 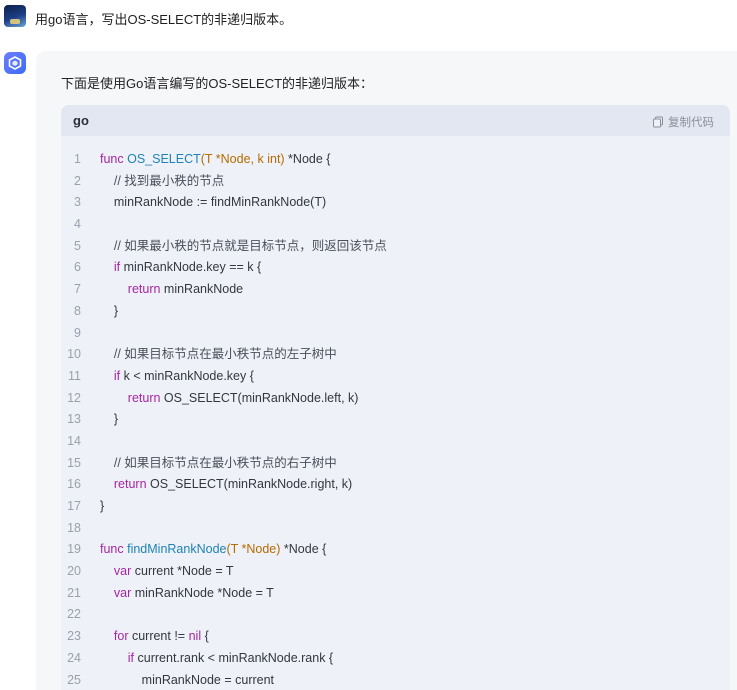 What do you see at coordinates (74, 592) in the screenshot?
I see `line-number: 21` at bounding box center [74, 592].